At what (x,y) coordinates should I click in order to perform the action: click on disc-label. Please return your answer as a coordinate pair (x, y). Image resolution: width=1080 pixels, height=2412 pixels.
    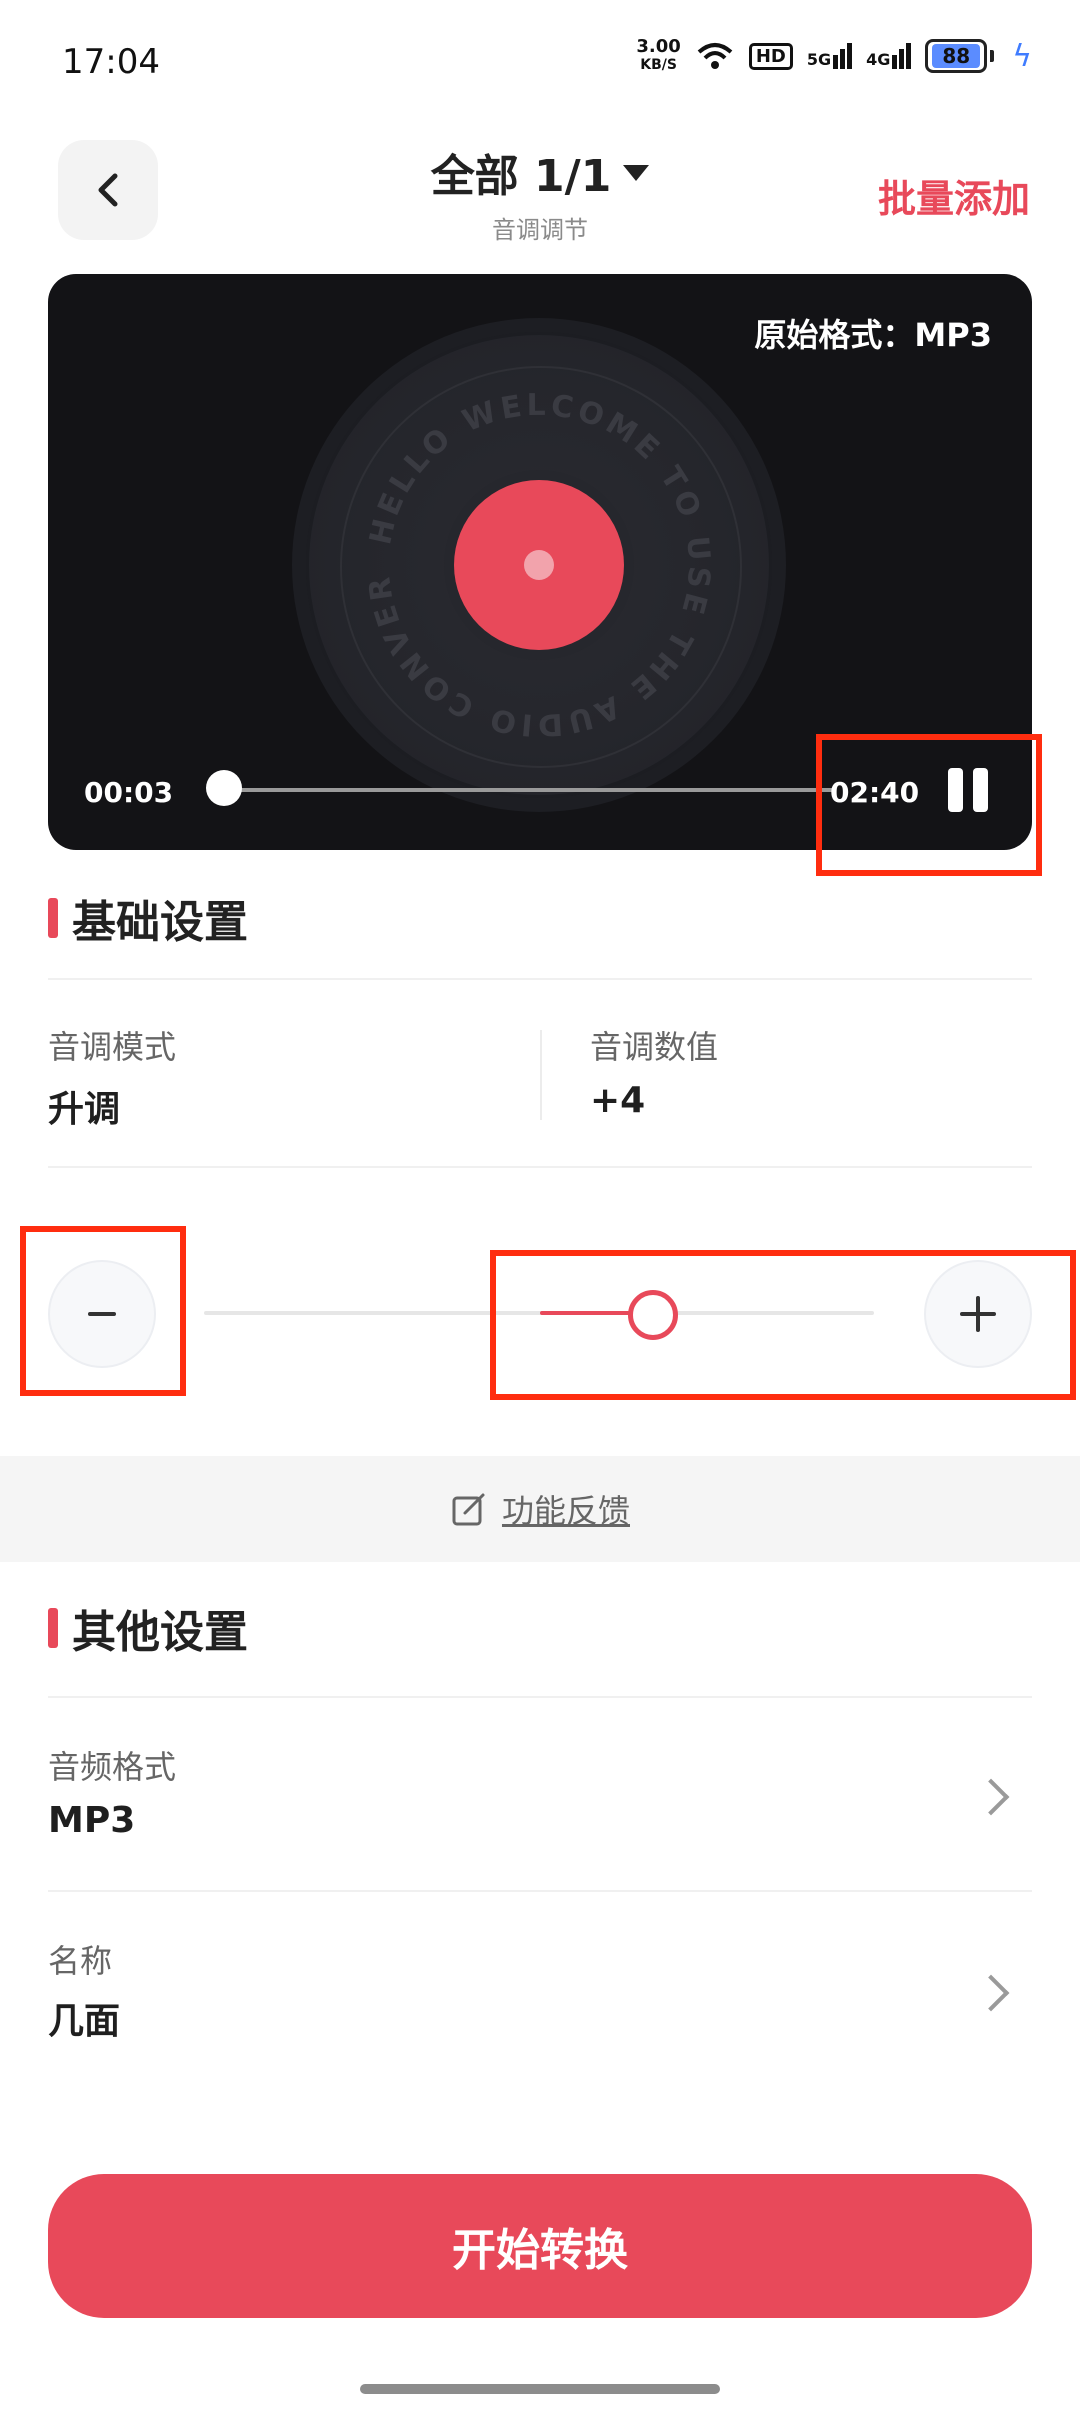
    Looking at the image, I should click on (539, 565).